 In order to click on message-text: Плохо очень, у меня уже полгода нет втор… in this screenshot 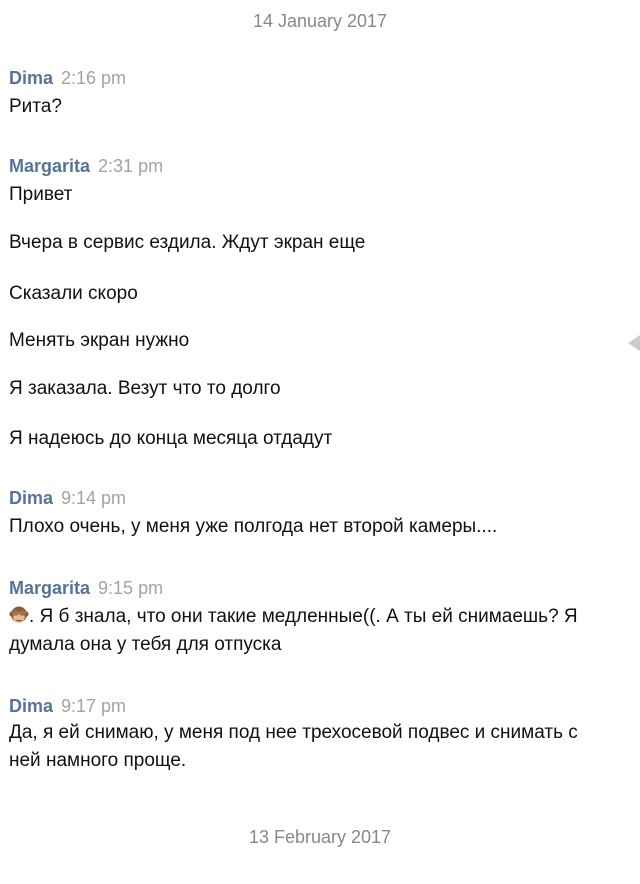, I will do `click(253, 526)`.